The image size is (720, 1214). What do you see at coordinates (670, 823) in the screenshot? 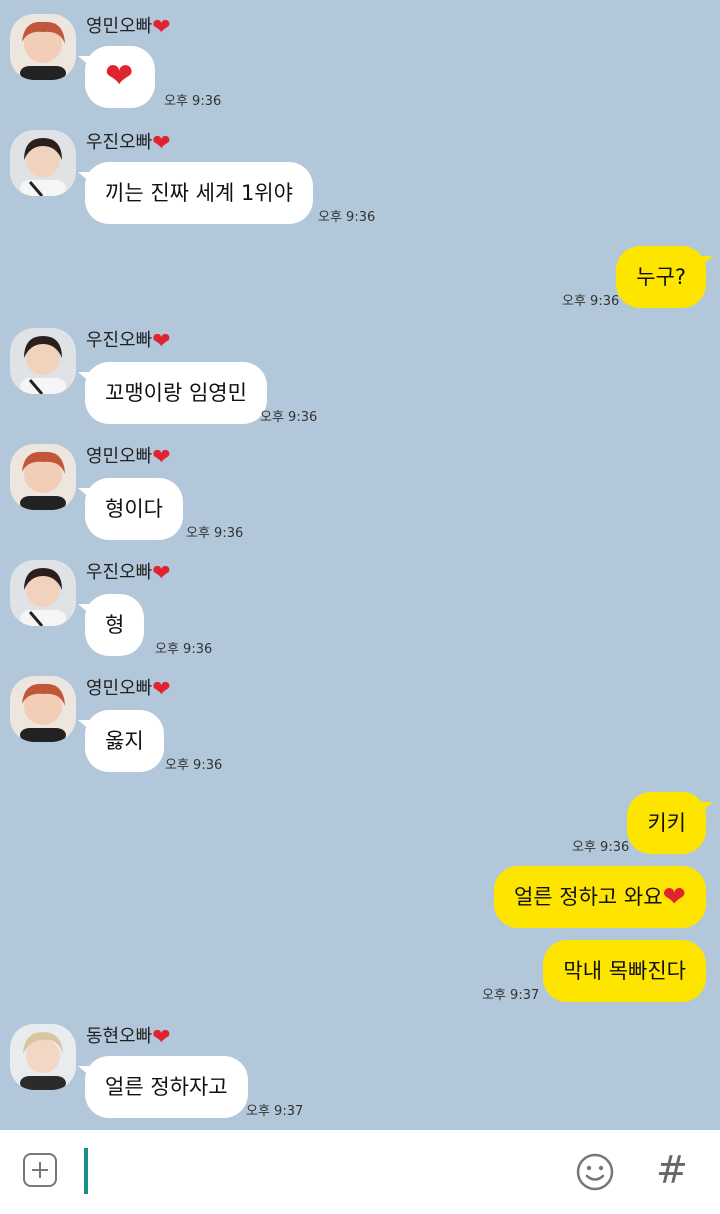
I see `message-bubble: 키키` at bounding box center [670, 823].